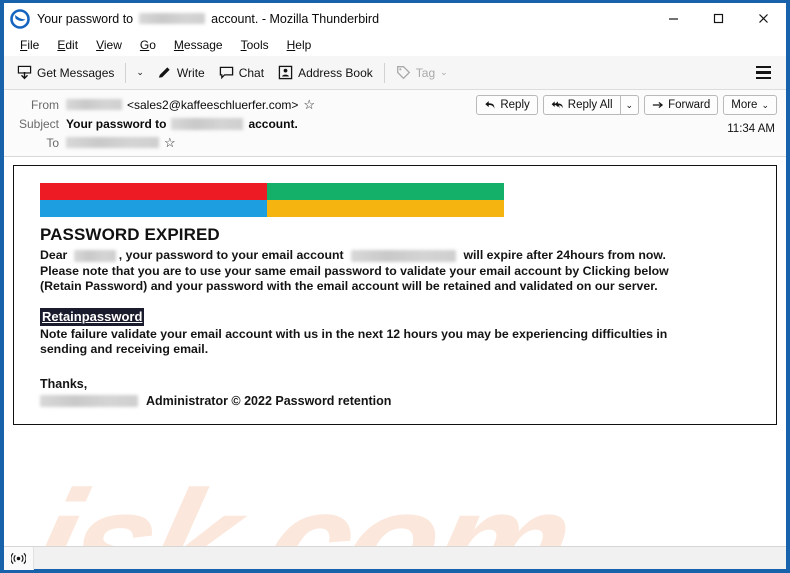 This screenshot has width=790, height=573. I want to click on reply-all-caret-icon: ⌄, so click(629, 104).